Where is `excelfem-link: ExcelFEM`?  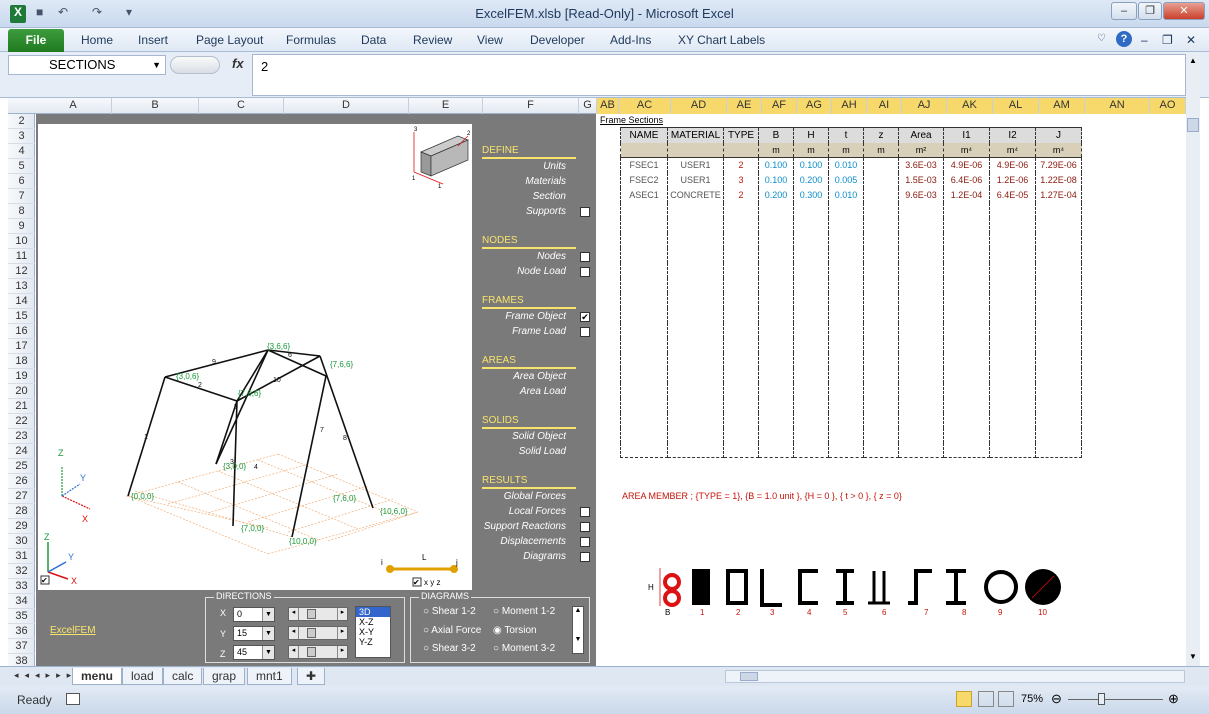
excelfem-link: ExcelFEM is located at coordinates (73, 630).